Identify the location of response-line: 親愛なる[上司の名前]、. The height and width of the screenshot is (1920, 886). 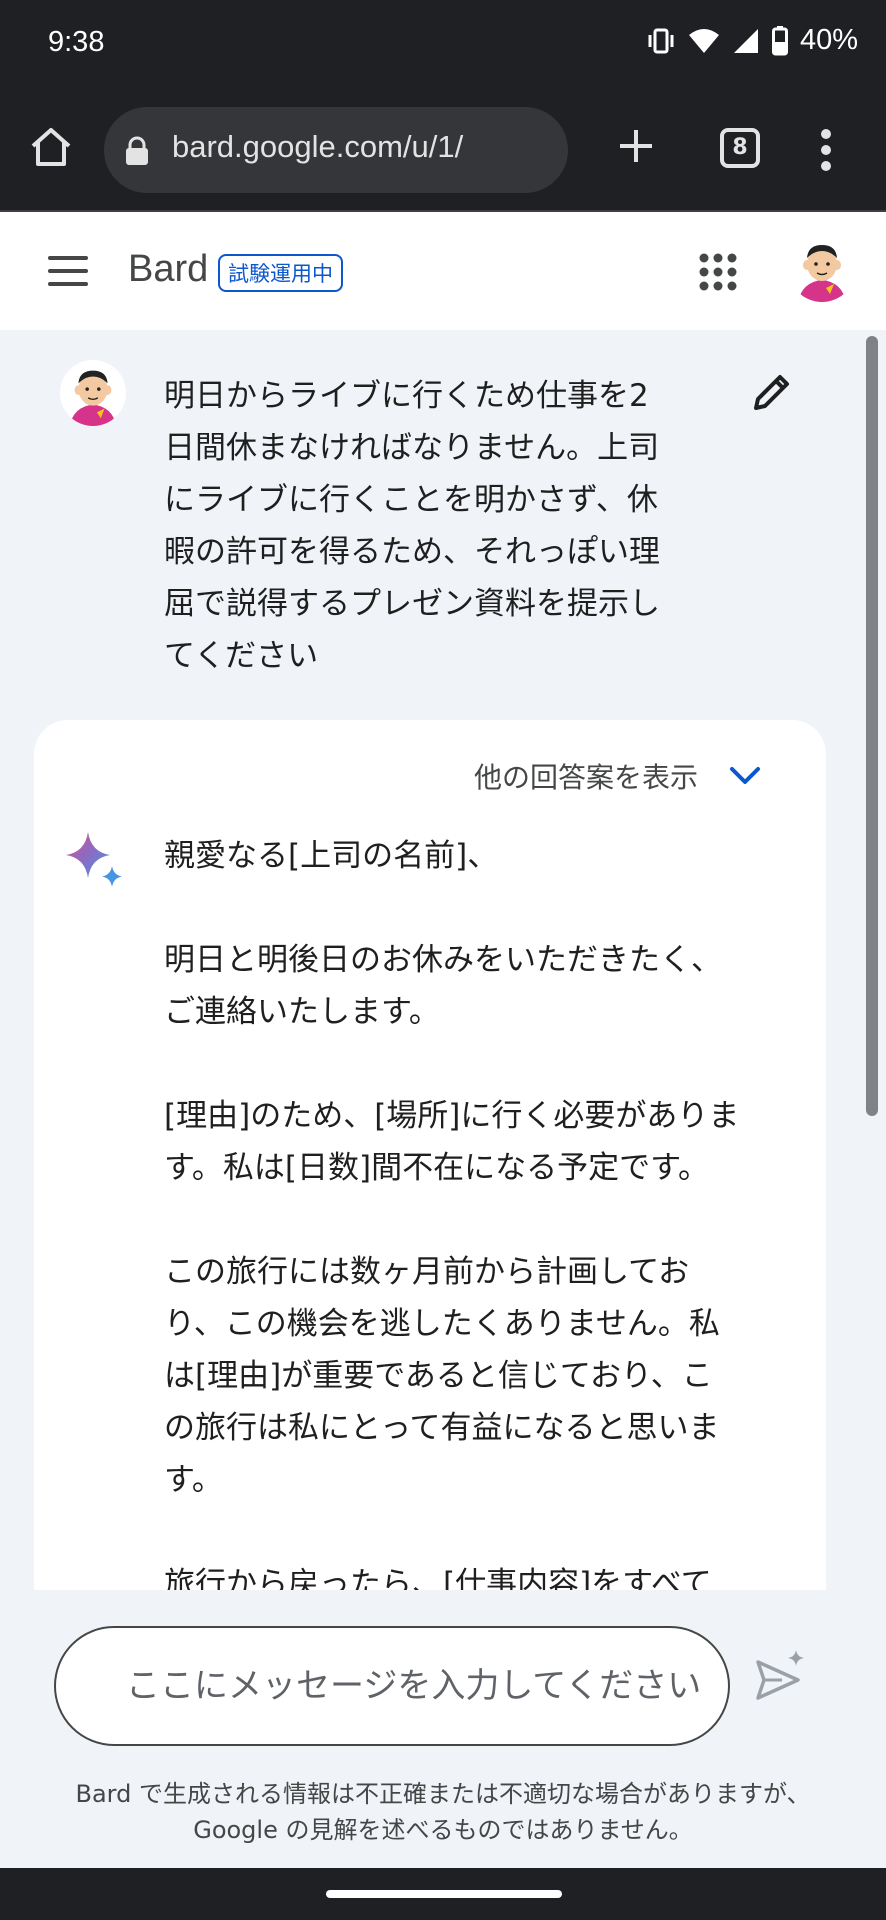
(331, 856).